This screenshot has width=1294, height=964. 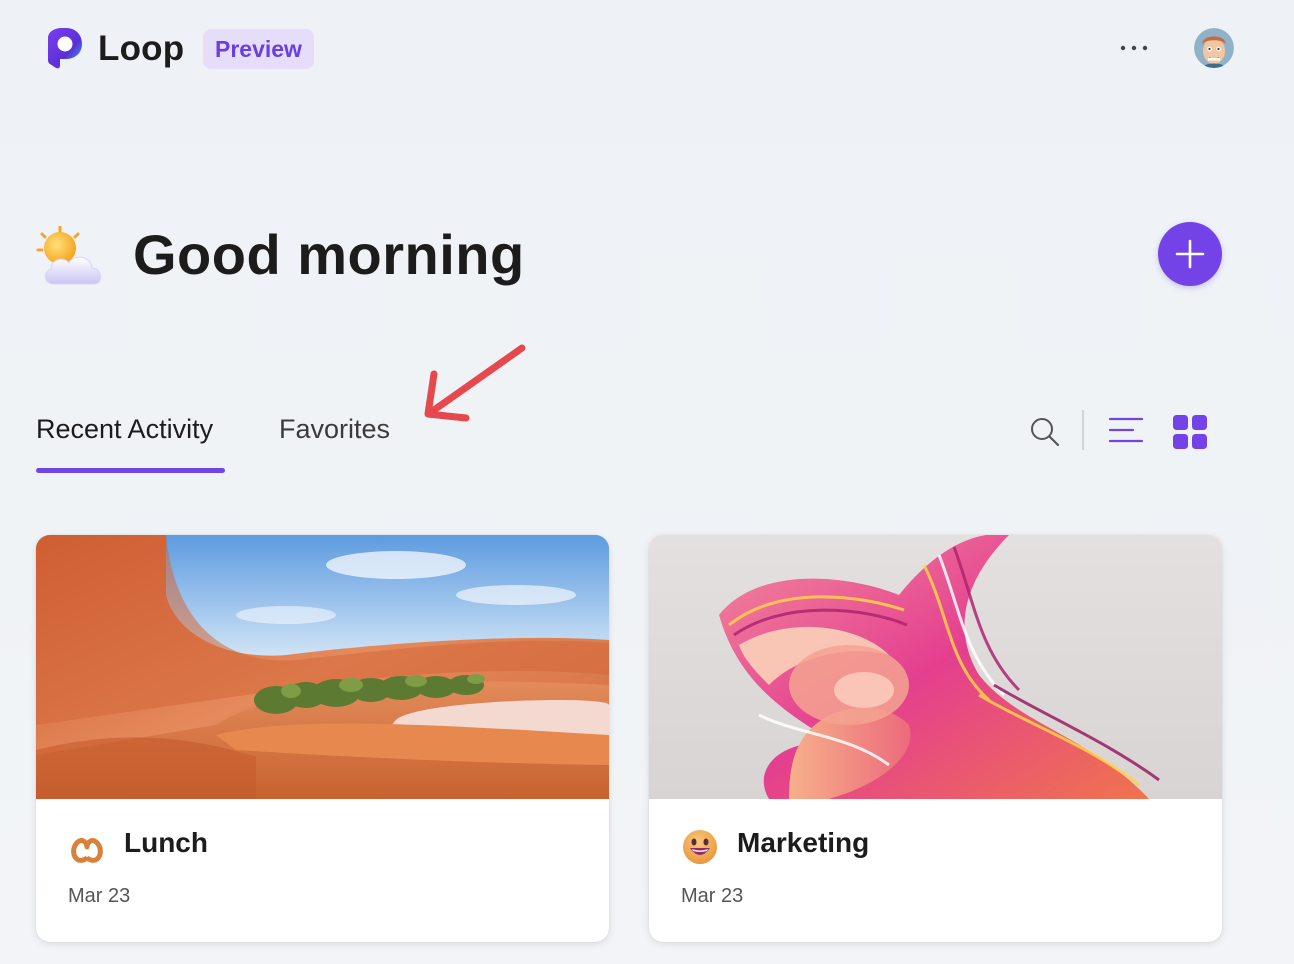 What do you see at coordinates (935, 667) in the screenshot?
I see `abstract-swirl-image` at bounding box center [935, 667].